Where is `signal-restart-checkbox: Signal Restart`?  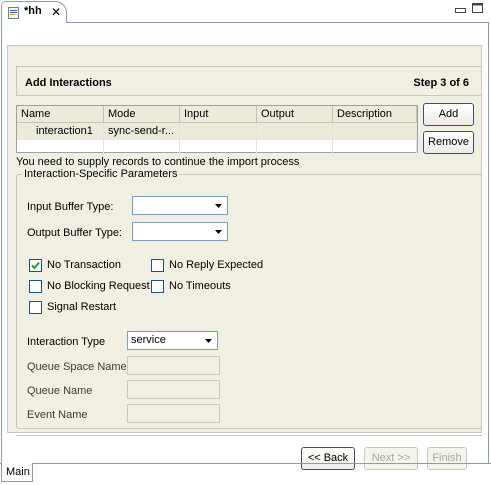
signal-restart-checkbox: Signal Restart is located at coordinates (79, 308).